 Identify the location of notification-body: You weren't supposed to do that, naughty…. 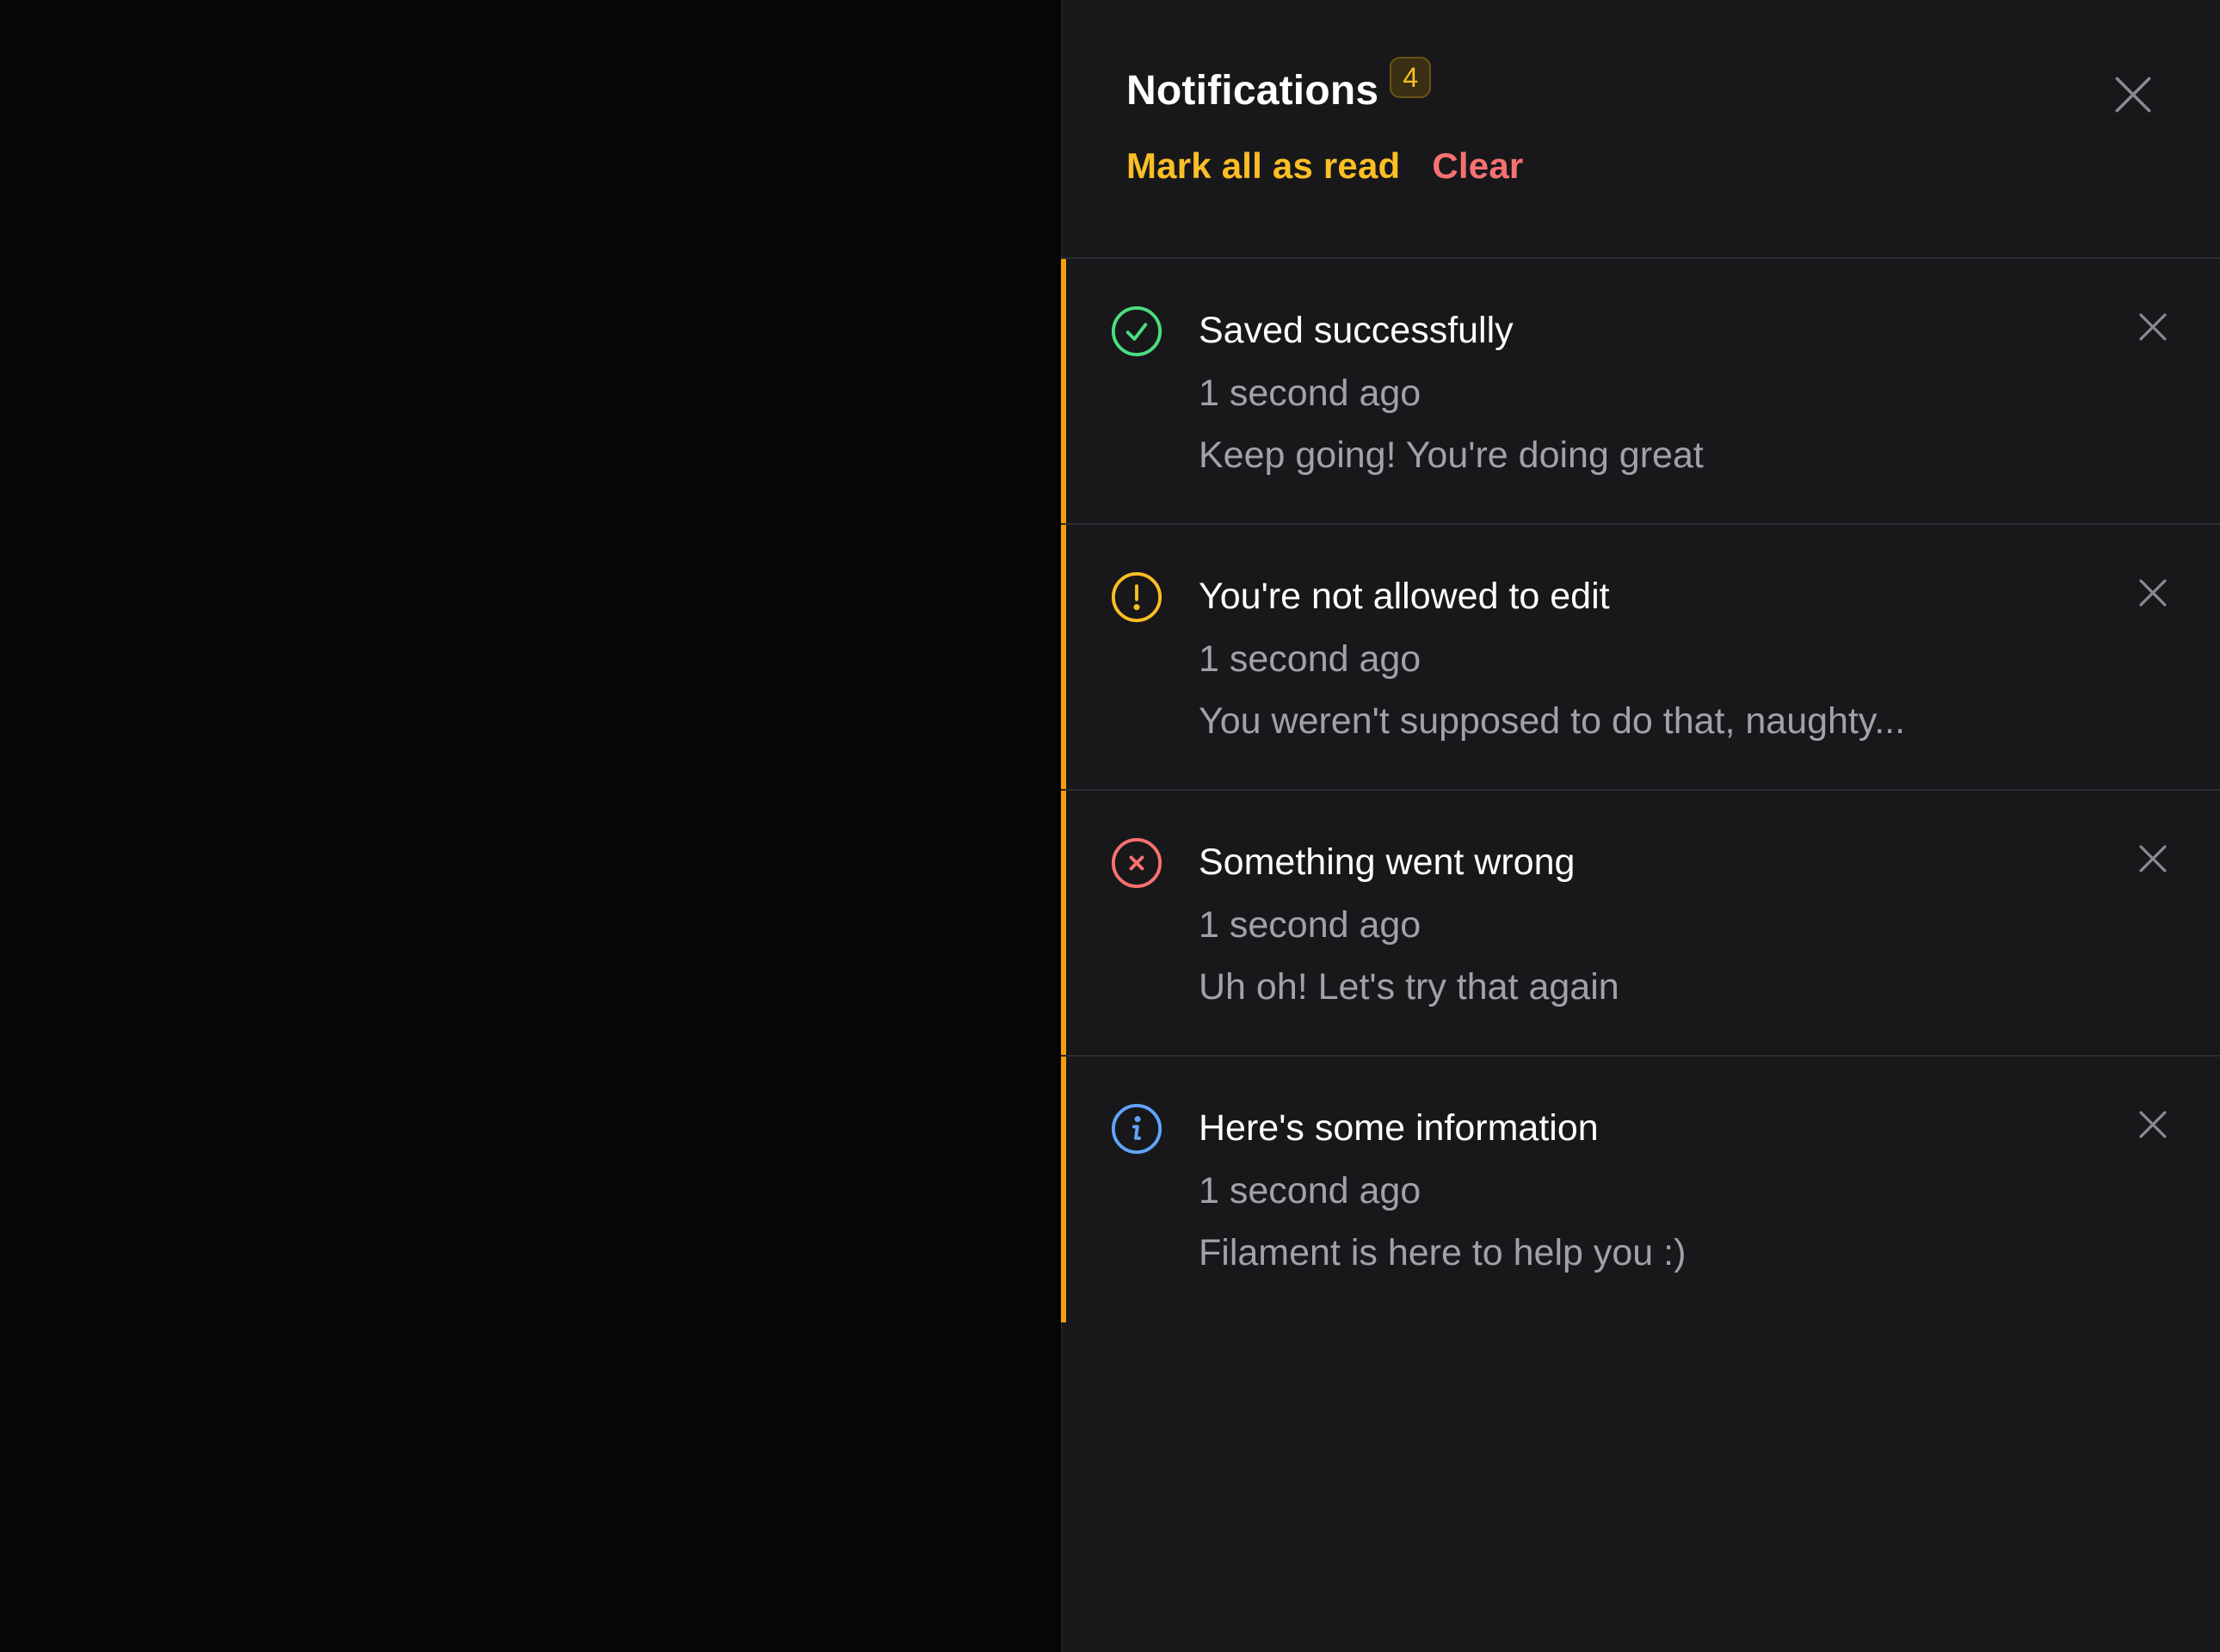
(1552, 721).